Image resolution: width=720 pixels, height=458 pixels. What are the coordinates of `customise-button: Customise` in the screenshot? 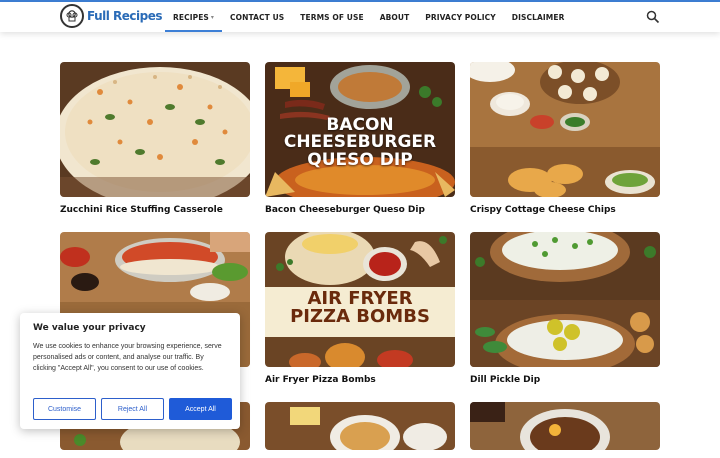 It's located at (64, 409).